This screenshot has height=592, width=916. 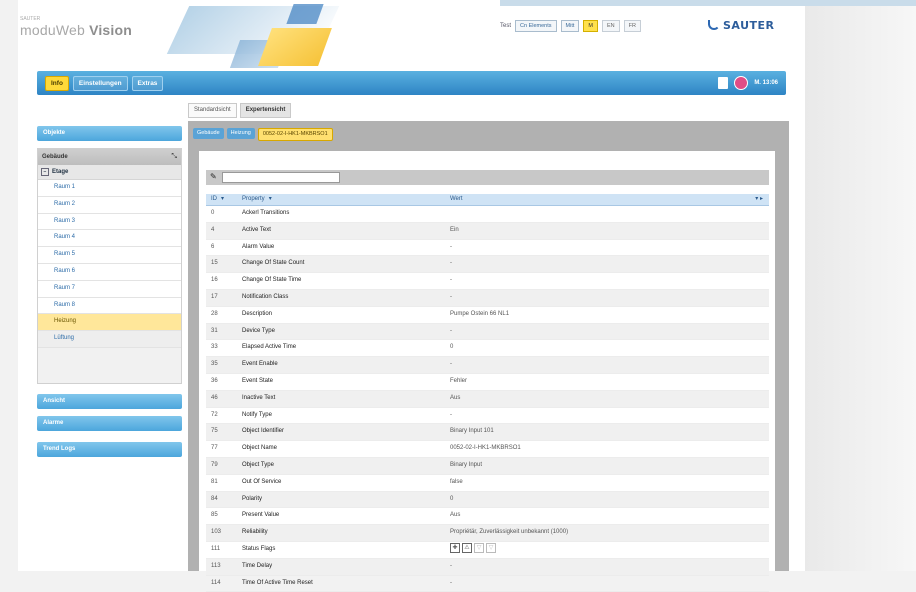 What do you see at coordinates (265, 110) in the screenshot?
I see `tab-expert-view: Expertensicht` at bounding box center [265, 110].